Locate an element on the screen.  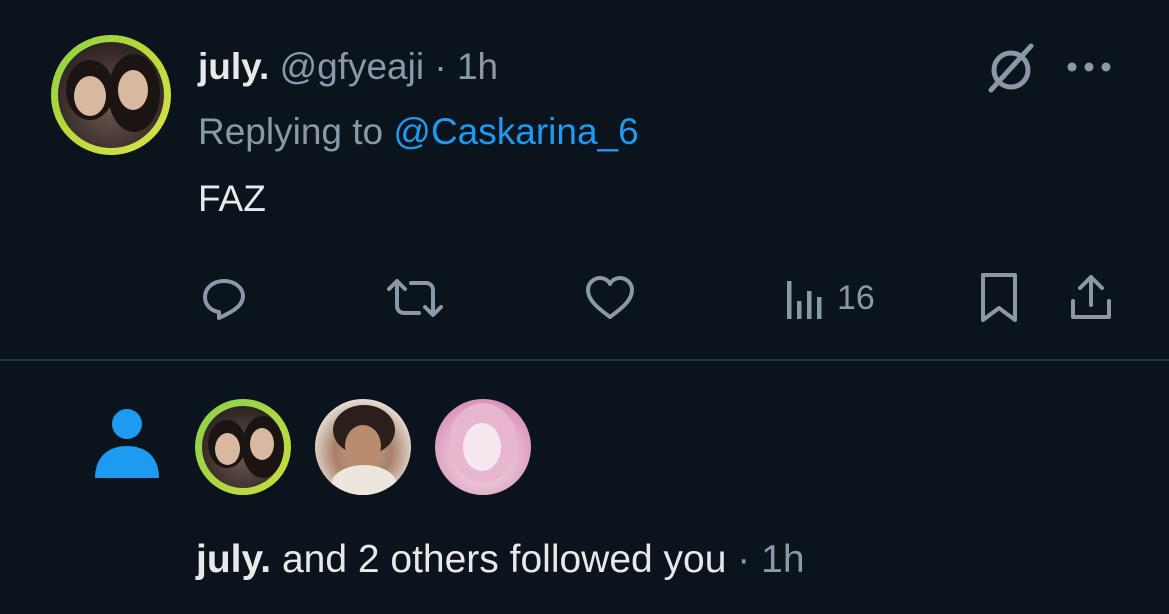
grok-icon is located at coordinates (1011, 68).